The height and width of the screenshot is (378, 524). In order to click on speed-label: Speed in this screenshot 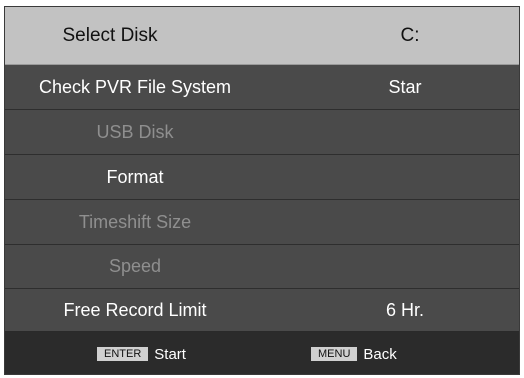, I will do `click(135, 266)`.